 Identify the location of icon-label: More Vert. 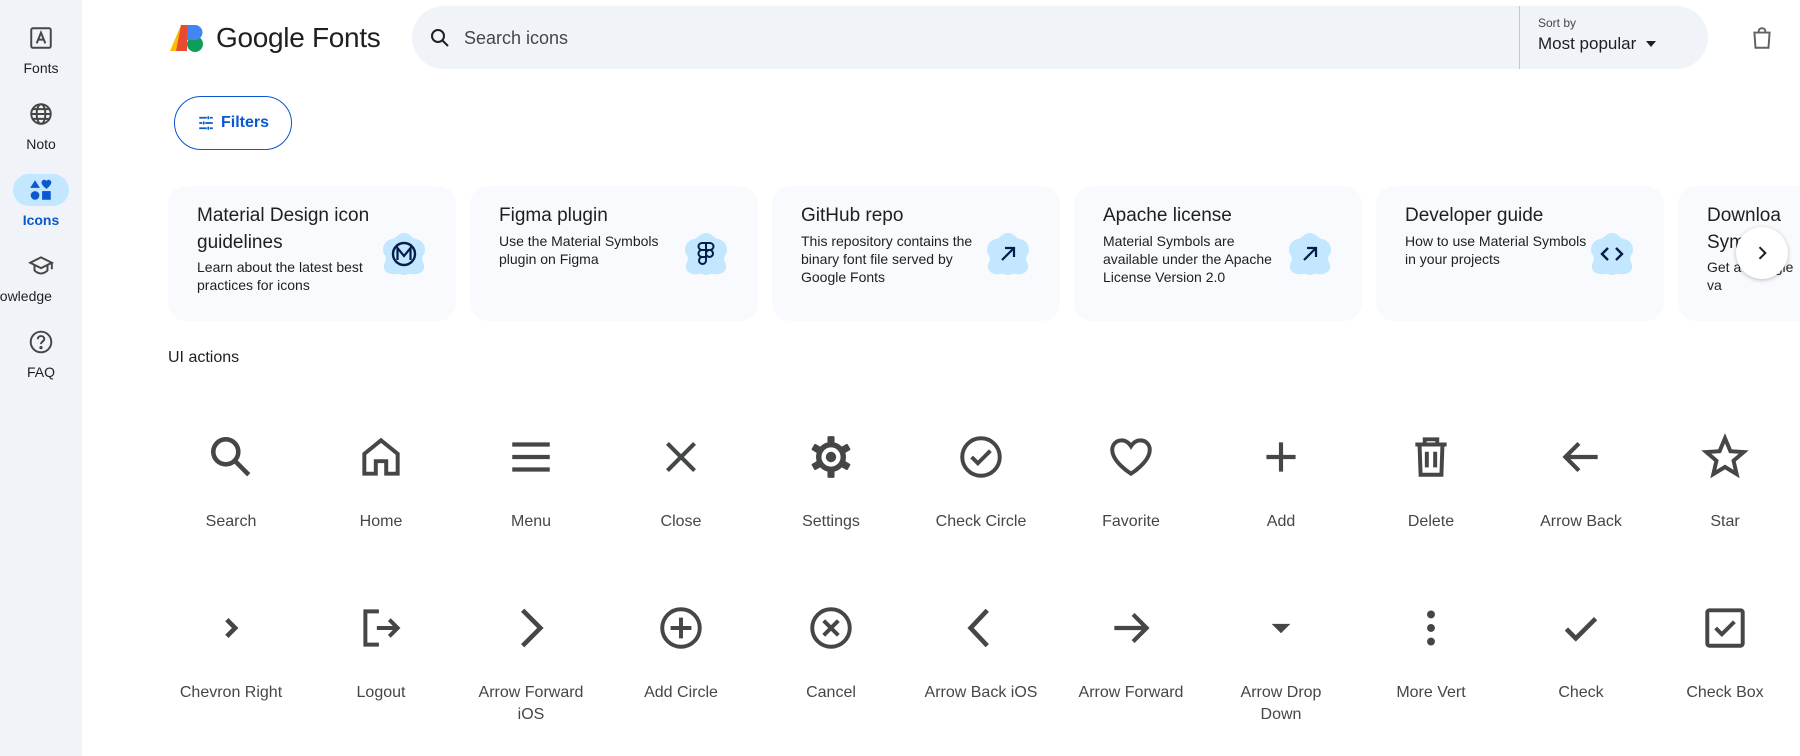
(1431, 692).